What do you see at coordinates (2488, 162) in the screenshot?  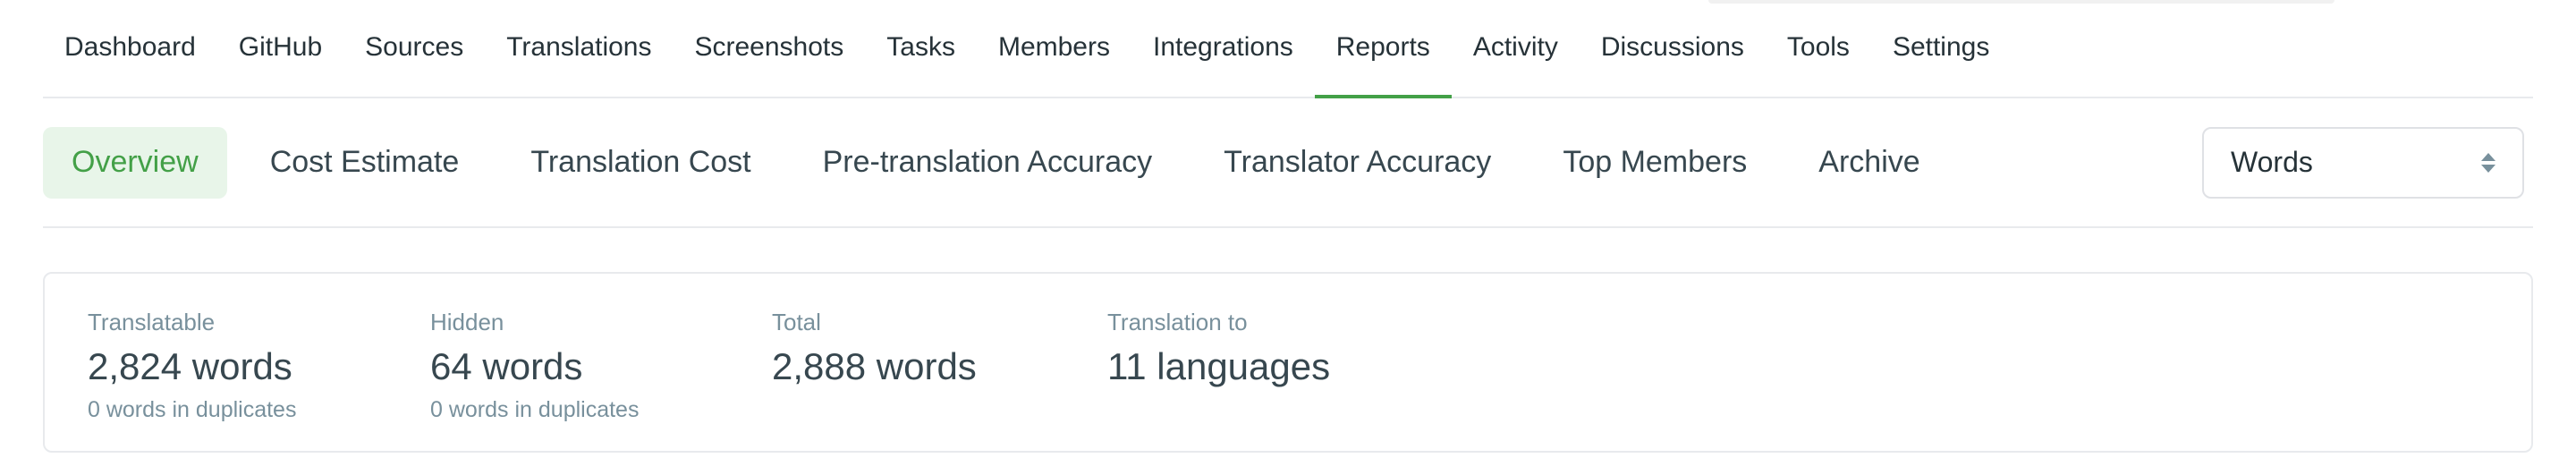 I see `select-arrows-icon` at bounding box center [2488, 162].